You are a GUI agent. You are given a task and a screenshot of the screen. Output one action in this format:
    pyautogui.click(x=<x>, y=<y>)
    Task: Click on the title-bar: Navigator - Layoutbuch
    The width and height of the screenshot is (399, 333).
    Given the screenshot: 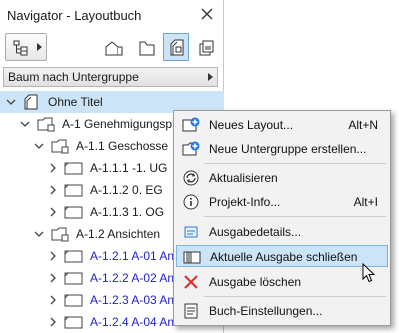 What is the action you would take?
    pyautogui.click(x=111, y=15)
    